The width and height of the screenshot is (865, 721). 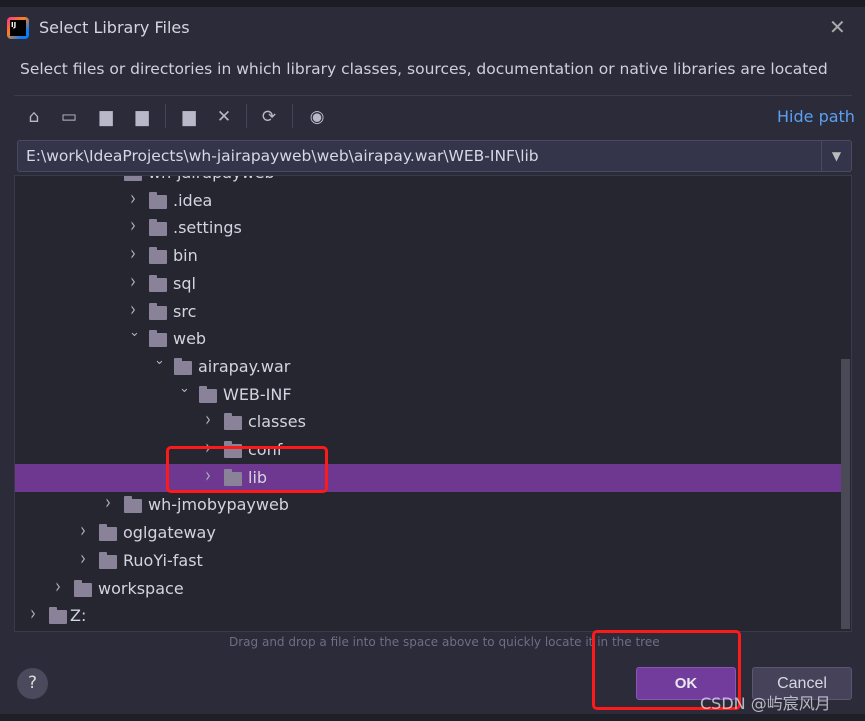 I want to click on tree-item-label: sql, so click(x=184, y=283).